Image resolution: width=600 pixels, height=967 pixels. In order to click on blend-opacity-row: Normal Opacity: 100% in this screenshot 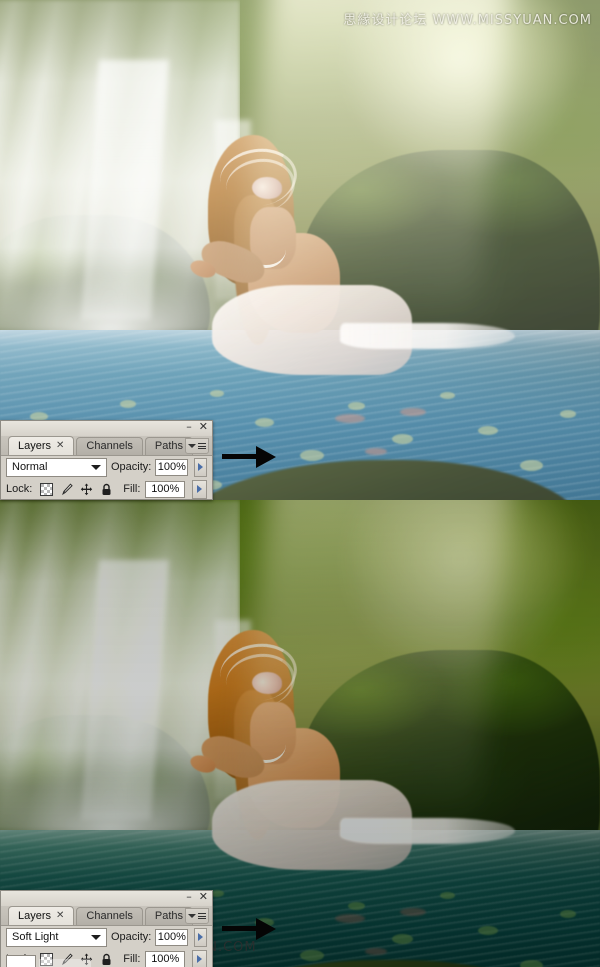, I will do `click(106, 467)`.